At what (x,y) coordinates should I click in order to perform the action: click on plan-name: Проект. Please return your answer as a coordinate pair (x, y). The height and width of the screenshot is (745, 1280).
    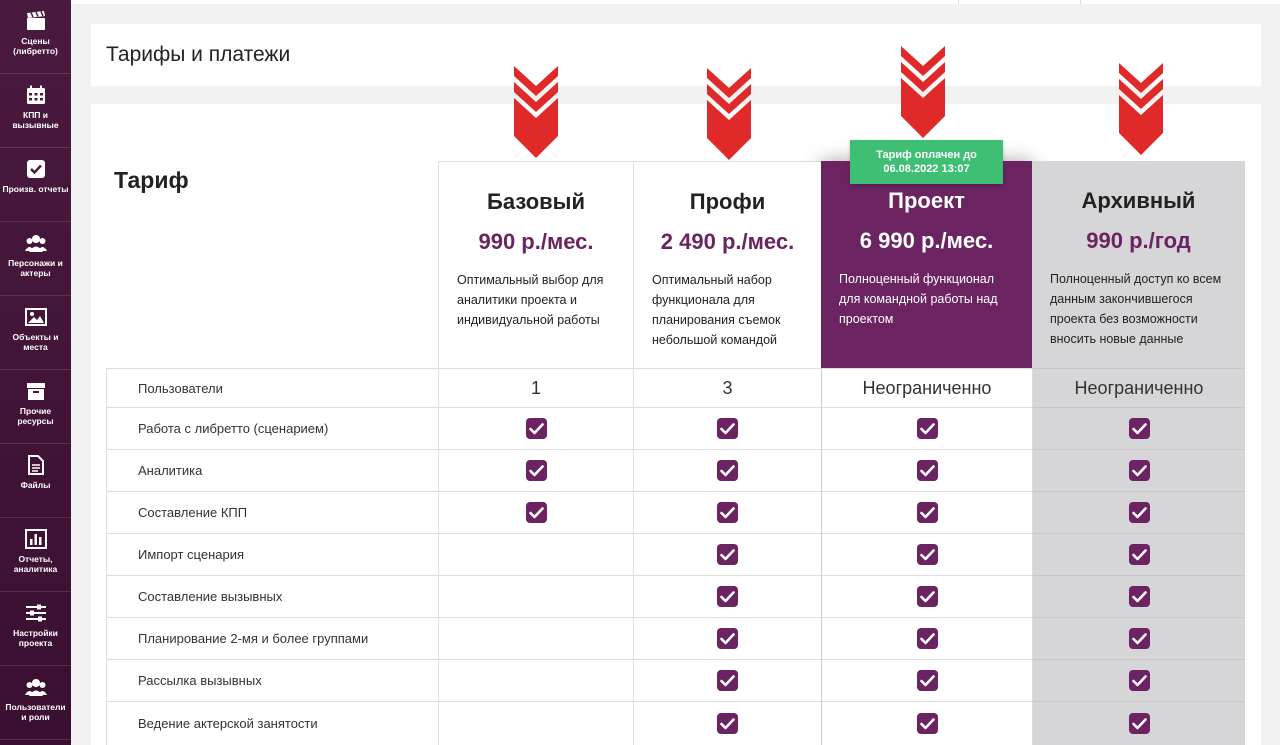
    Looking at the image, I should click on (926, 200).